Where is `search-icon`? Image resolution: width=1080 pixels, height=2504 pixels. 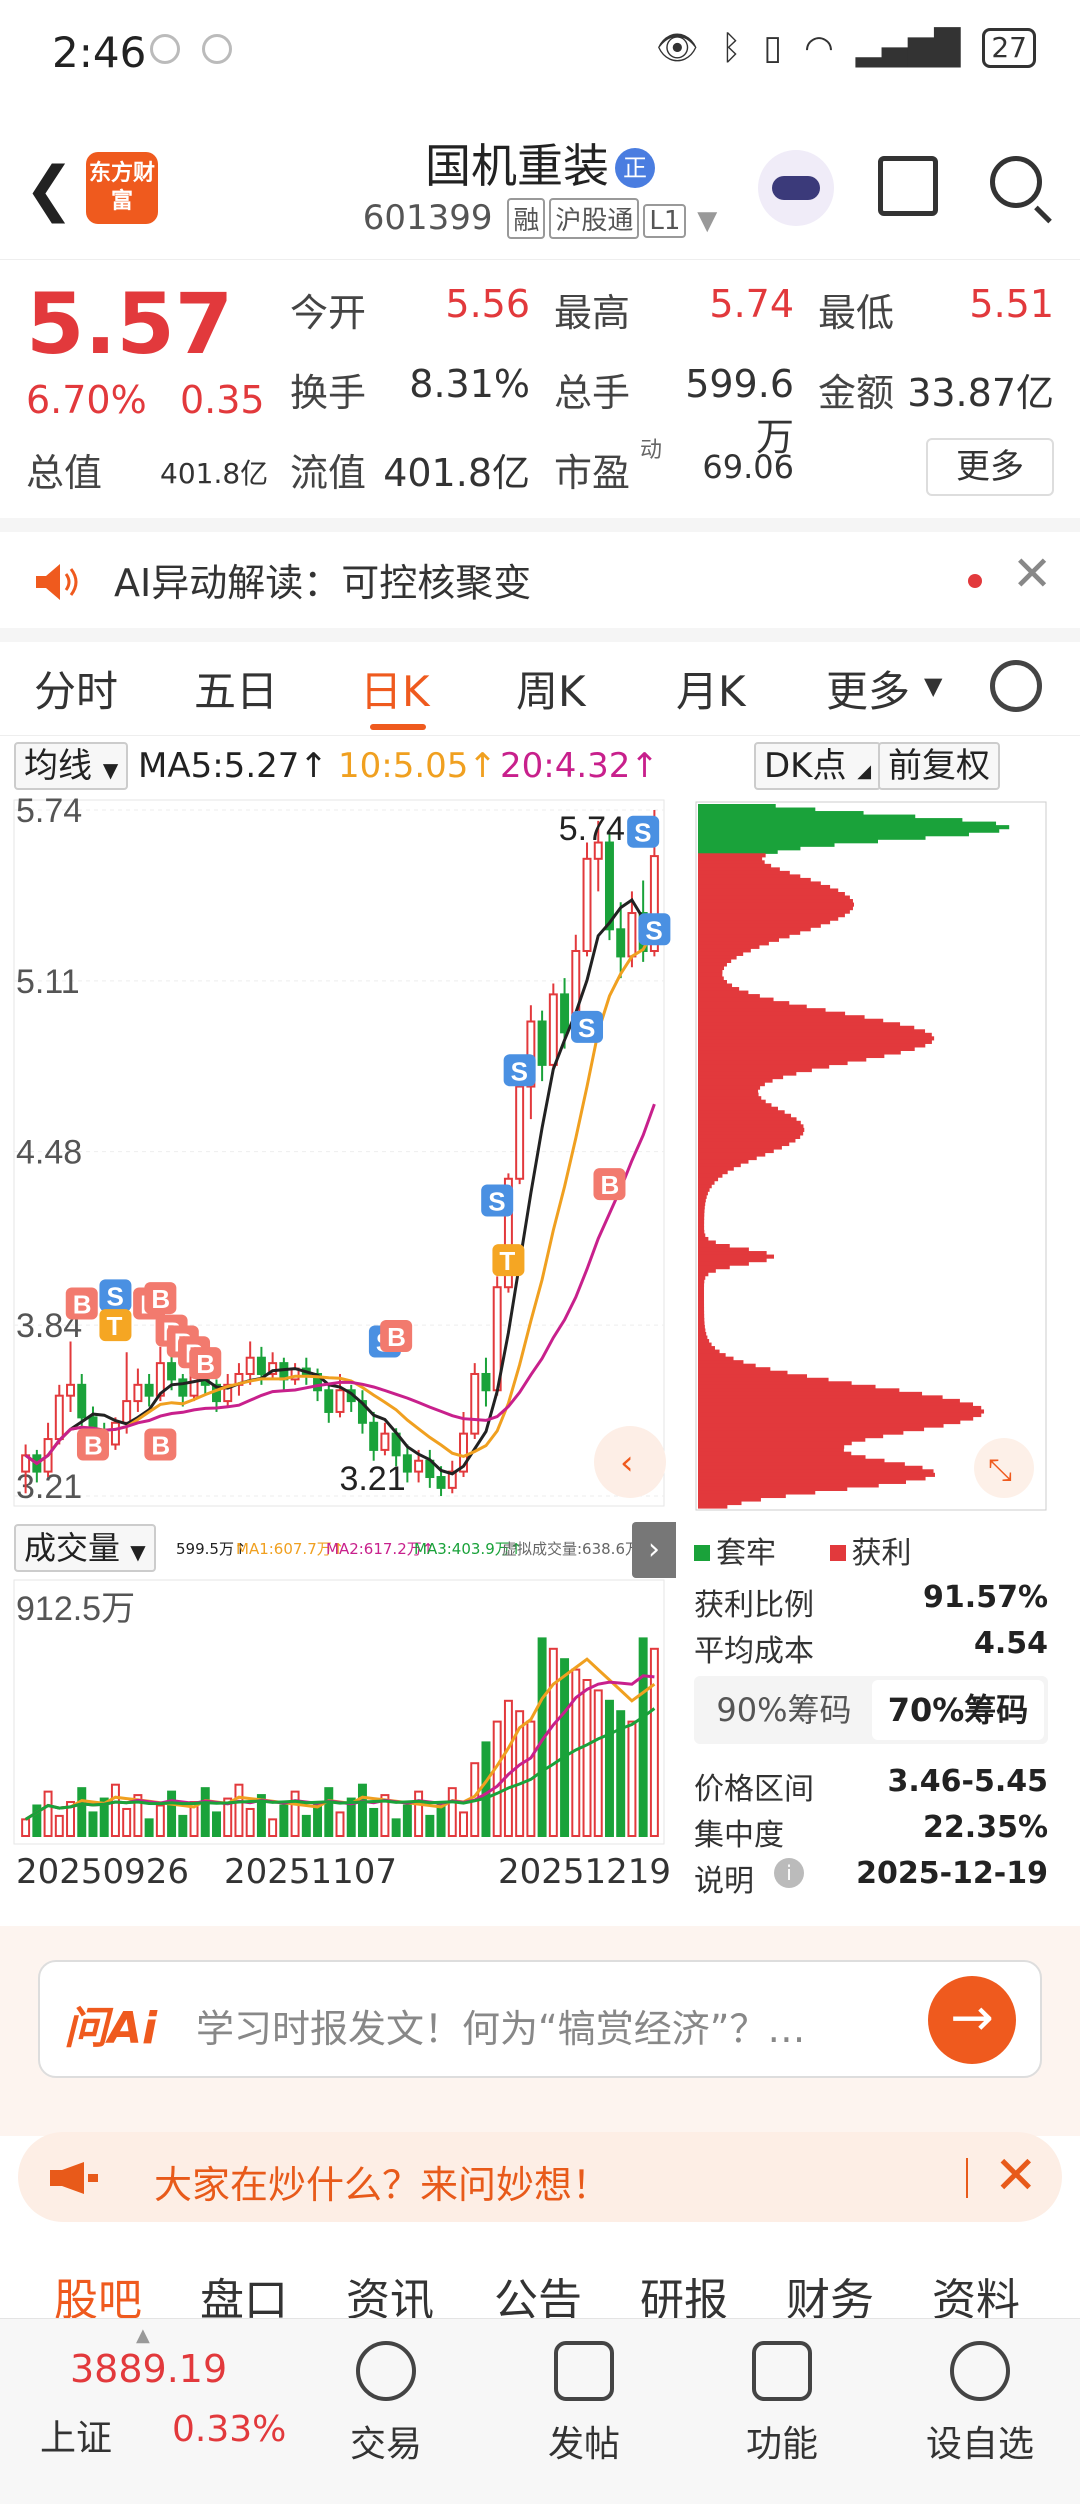 search-icon is located at coordinates (1016, 182).